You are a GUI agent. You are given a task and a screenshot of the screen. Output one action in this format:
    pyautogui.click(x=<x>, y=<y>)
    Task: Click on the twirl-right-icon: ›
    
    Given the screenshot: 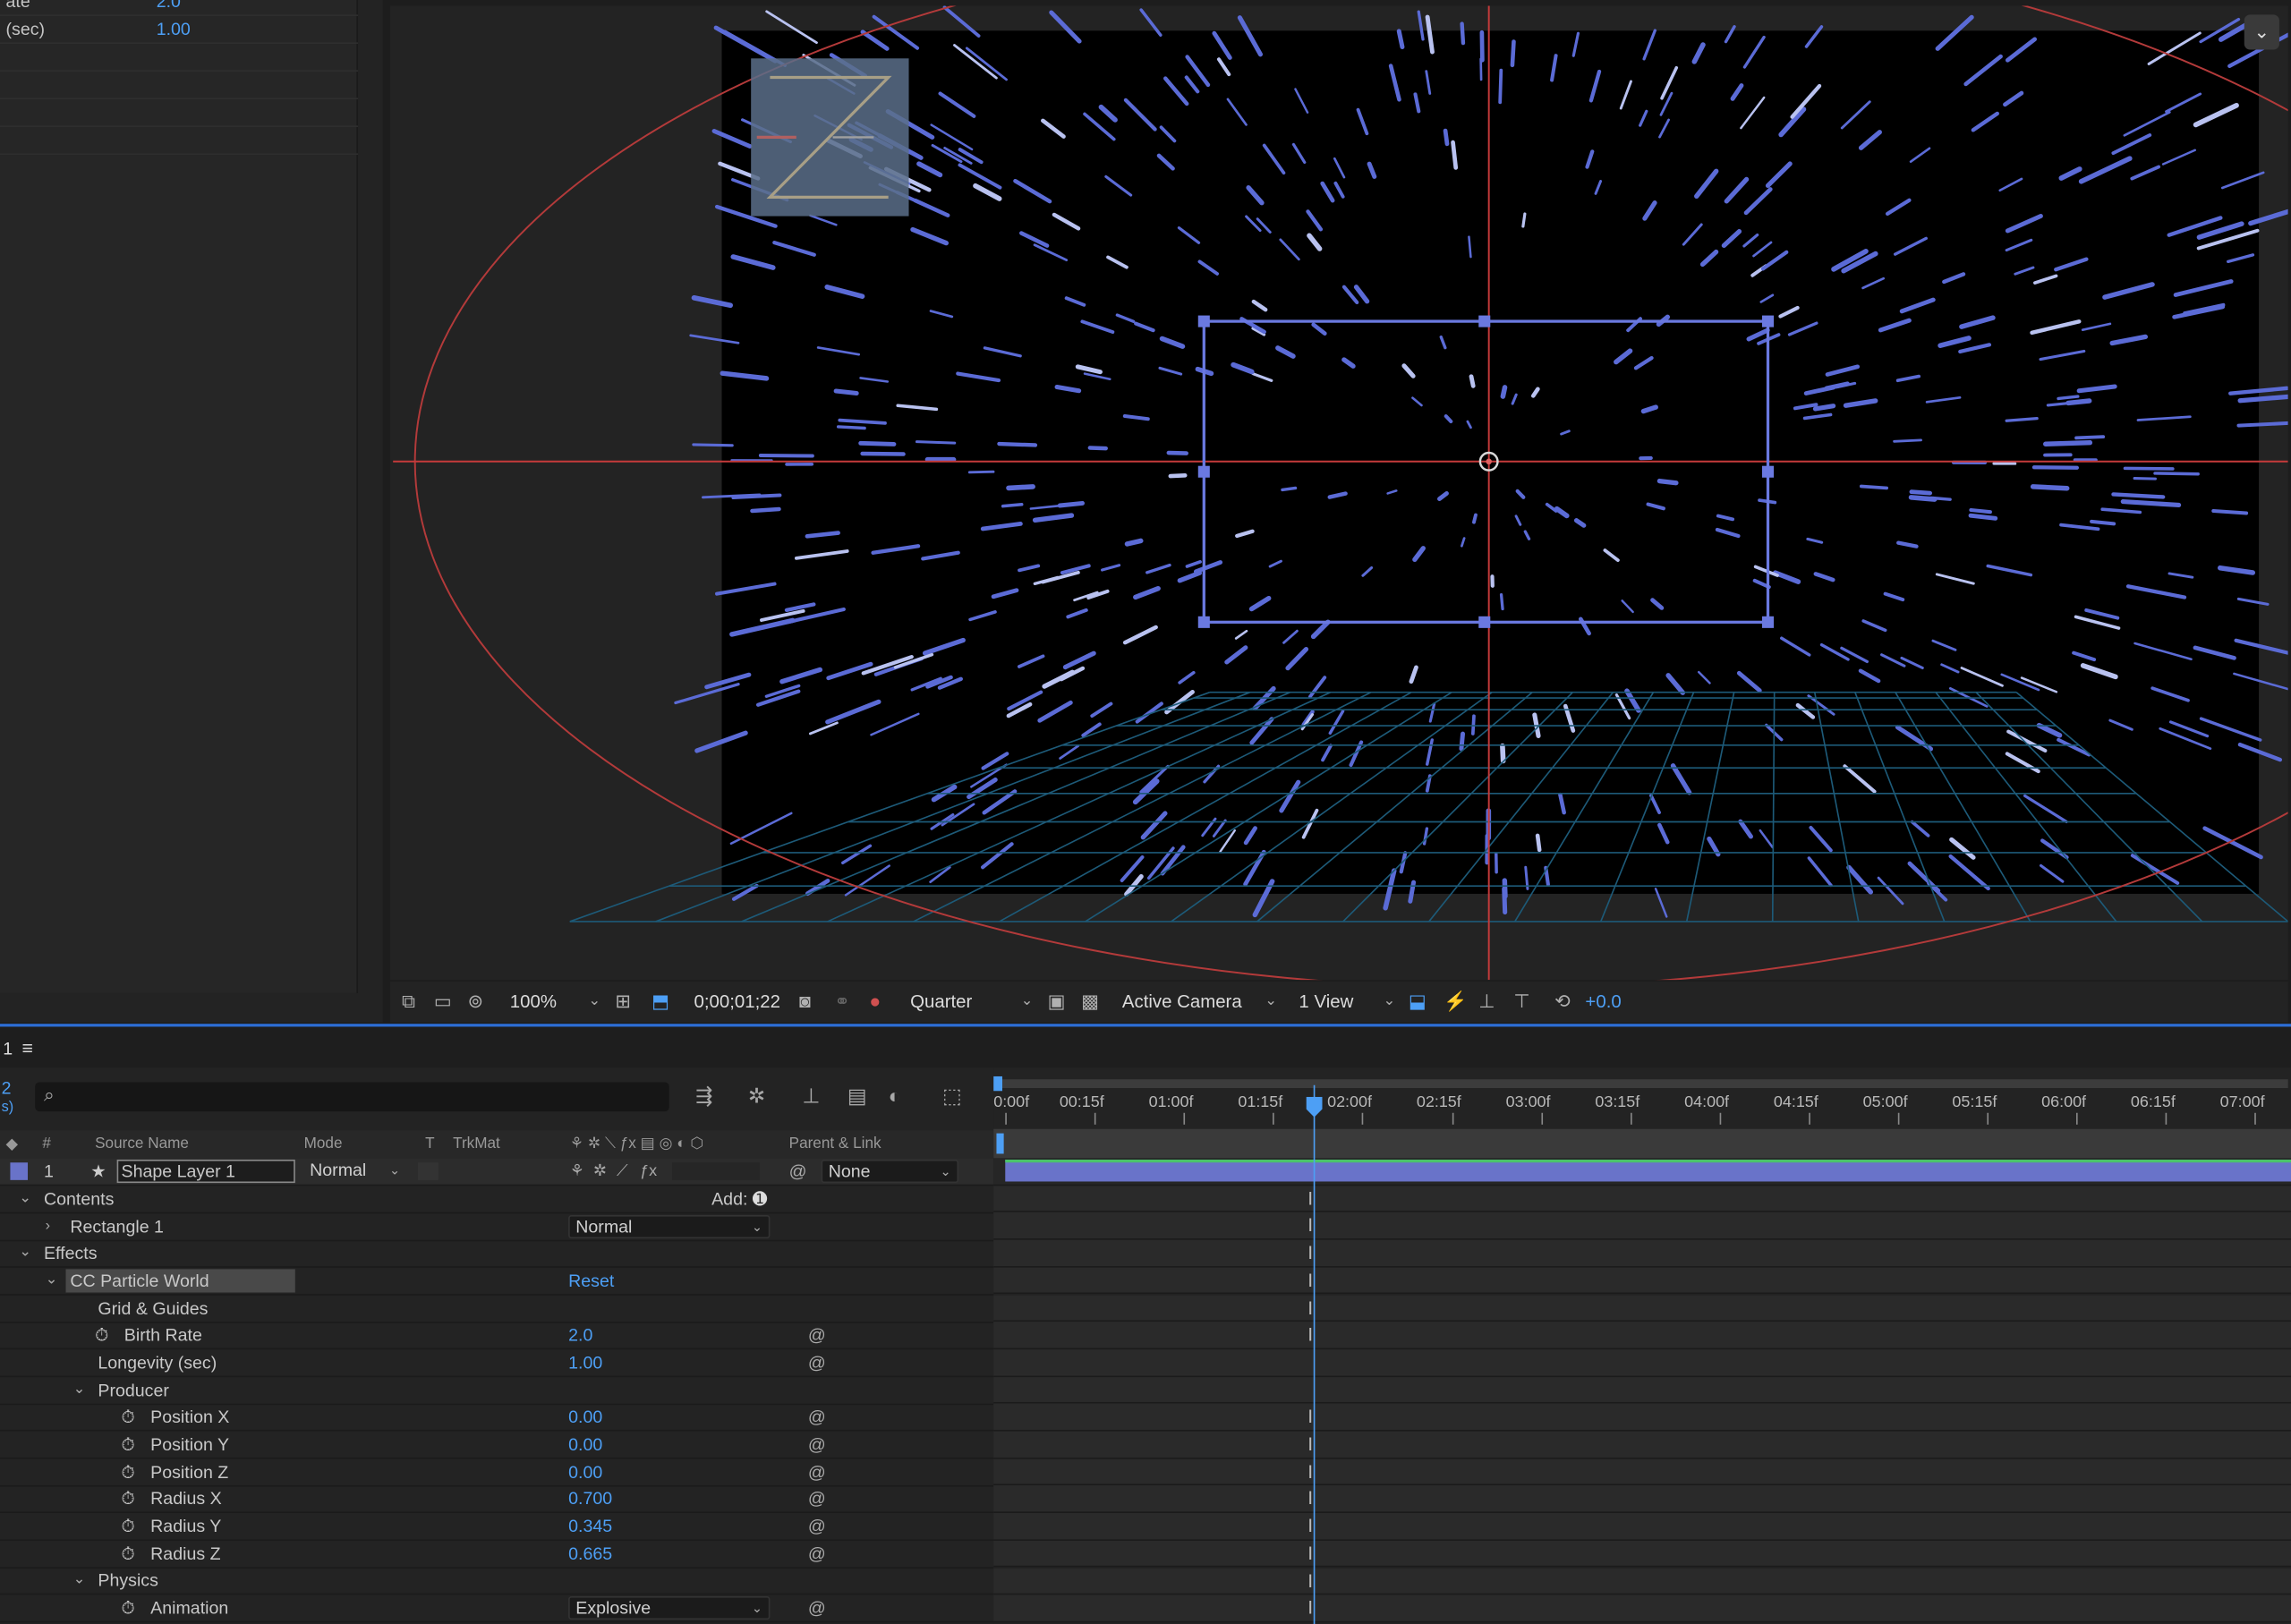 What is the action you would take?
    pyautogui.click(x=48, y=1226)
    